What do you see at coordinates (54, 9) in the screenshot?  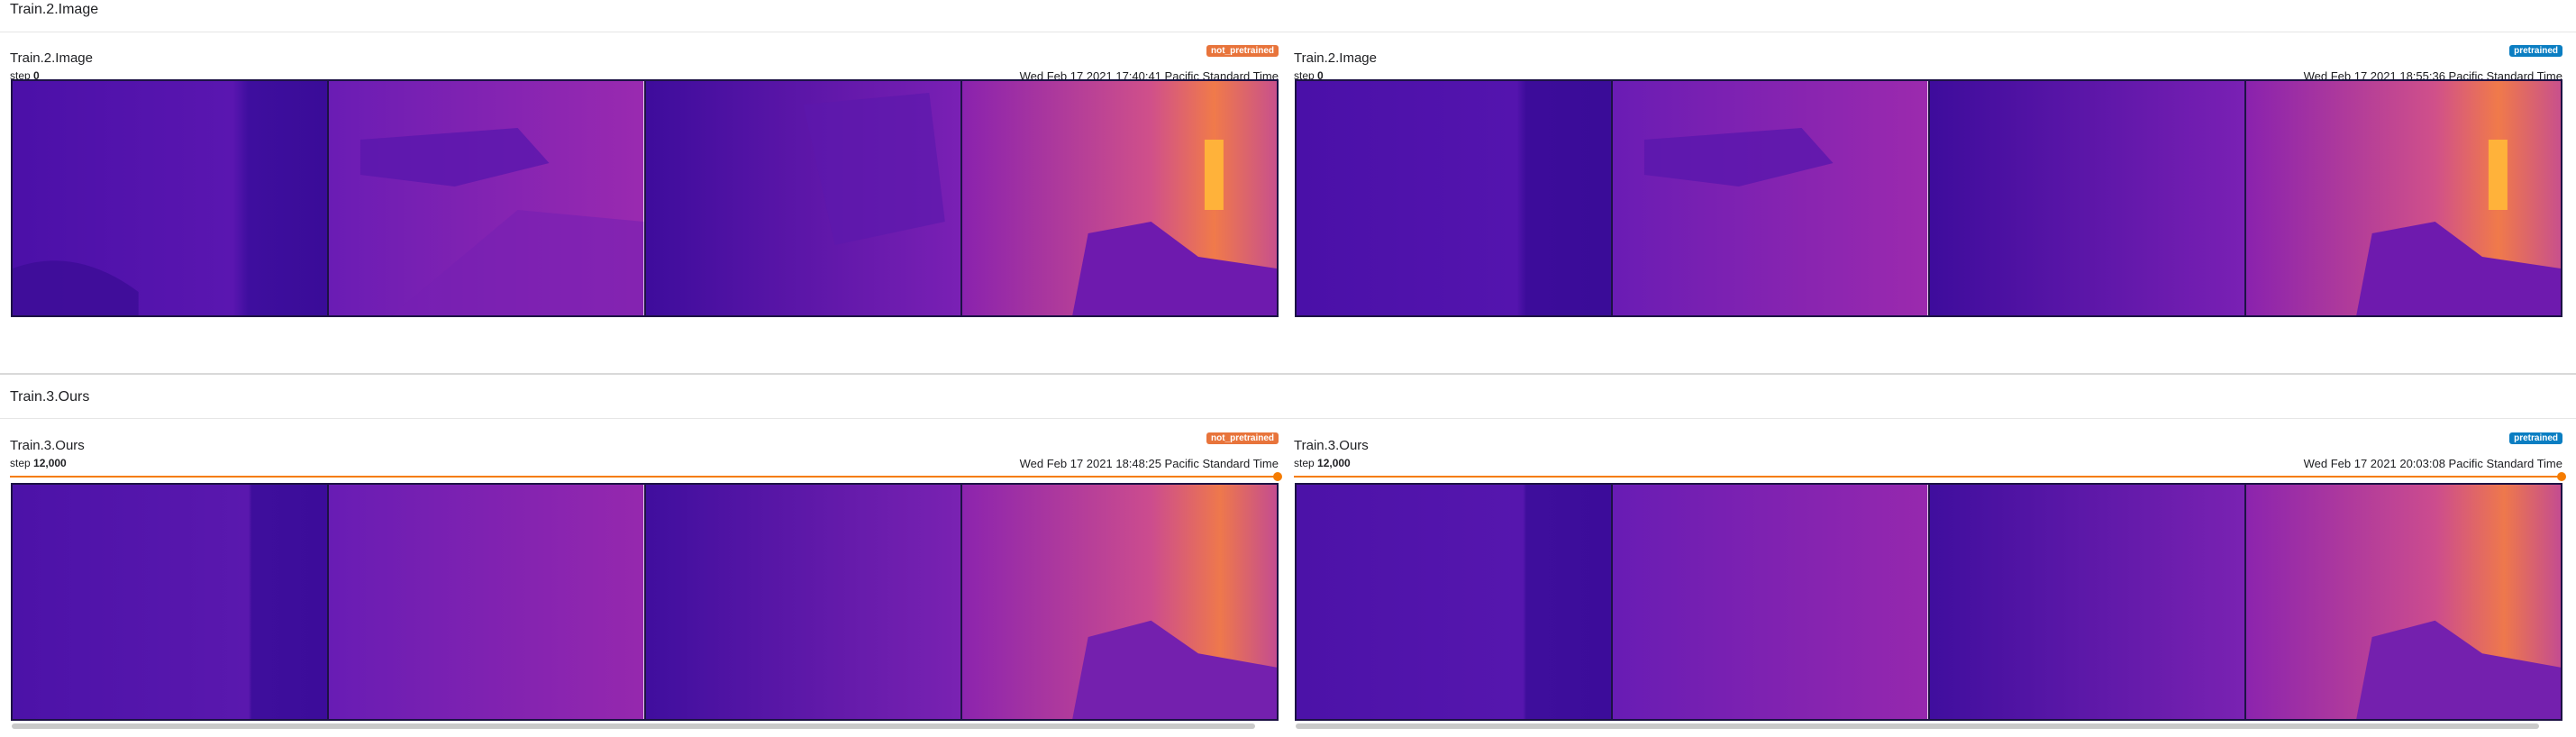 I see `section-title: Train.2.Image` at bounding box center [54, 9].